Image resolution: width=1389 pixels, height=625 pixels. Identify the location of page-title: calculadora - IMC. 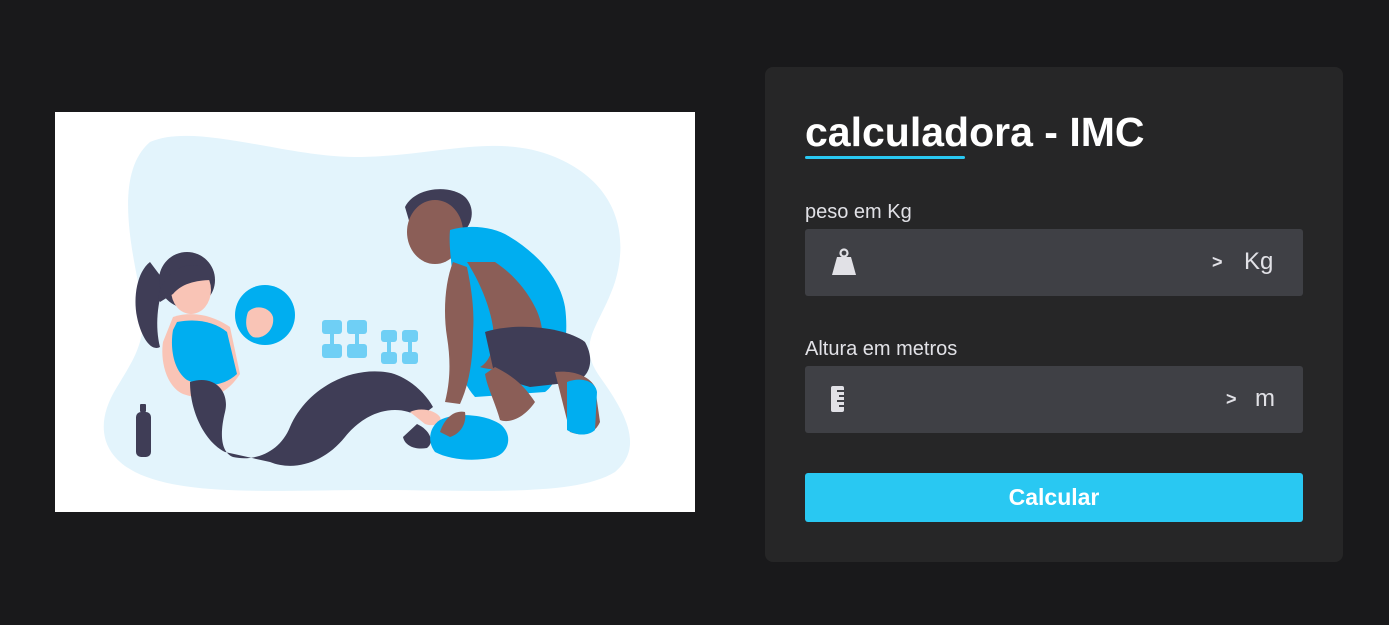
(975, 132).